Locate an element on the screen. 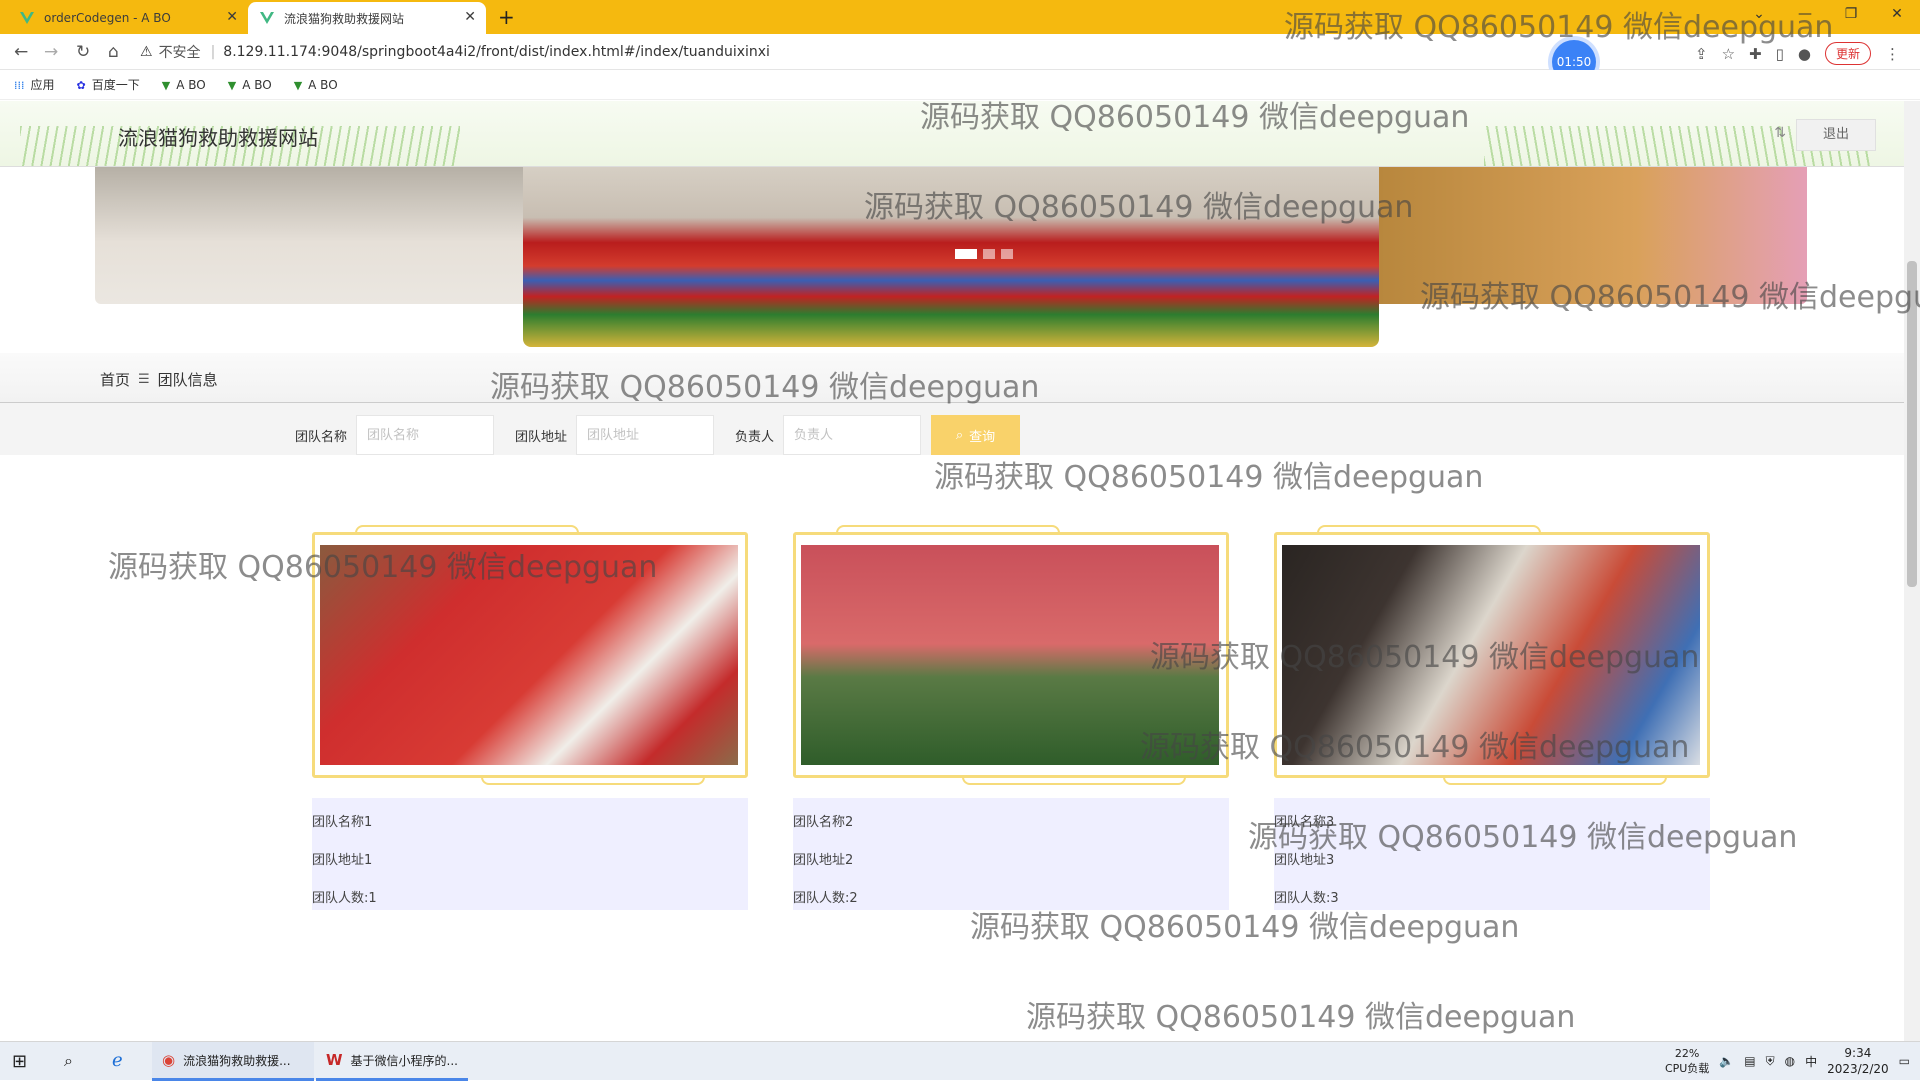 This screenshot has width=1920, height=1081. team-address: 团队地址3 is located at coordinates (1304, 860).